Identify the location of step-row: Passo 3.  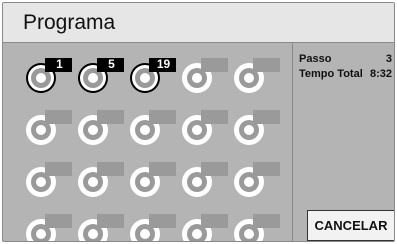
(346, 60).